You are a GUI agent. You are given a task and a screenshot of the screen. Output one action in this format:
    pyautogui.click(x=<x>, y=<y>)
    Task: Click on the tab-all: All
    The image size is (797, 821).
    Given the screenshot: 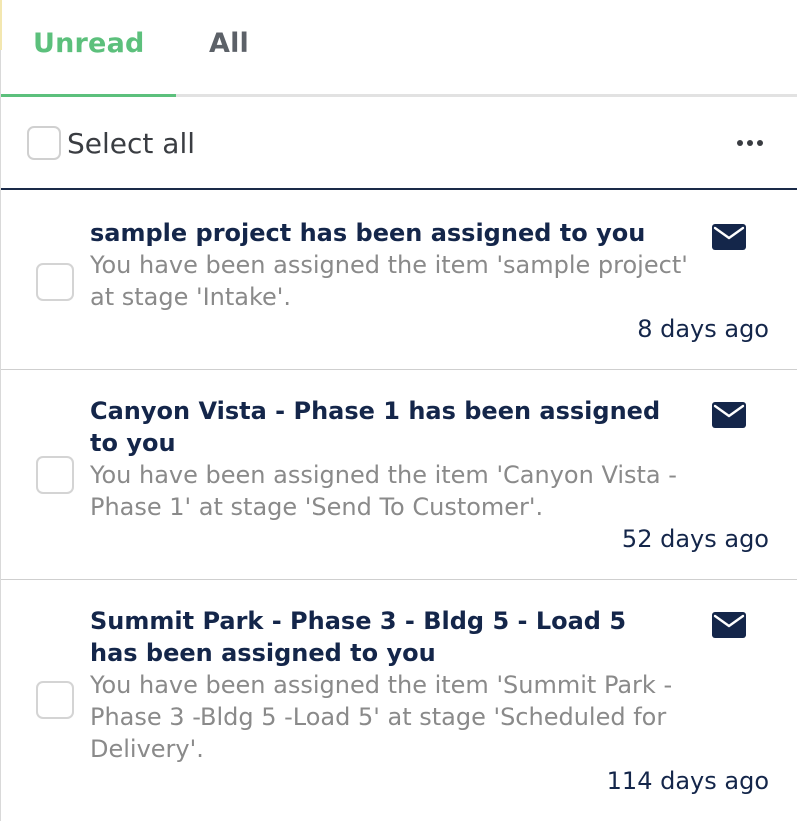 What is the action you would take?
    pyautogui.click(x=229, y=43)
    